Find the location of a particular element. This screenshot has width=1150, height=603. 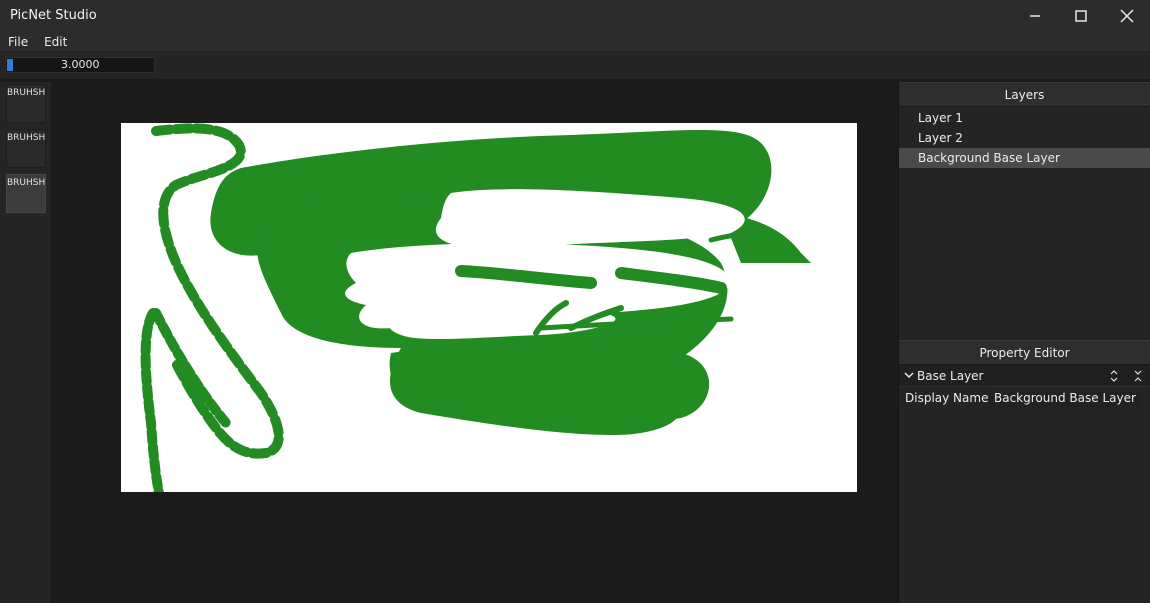

property-editor-header: Property Editor is located at coordinates (1024, 352).